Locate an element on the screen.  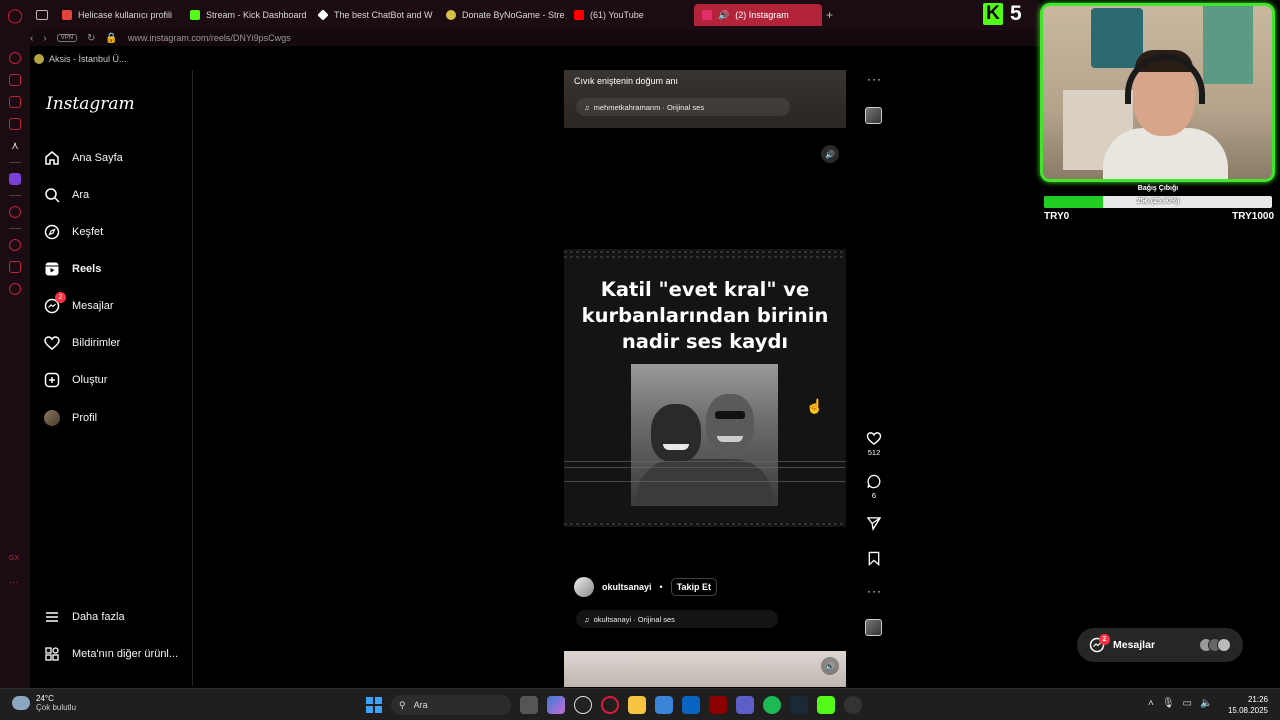
store-icon is located at coordinates (664, 705).